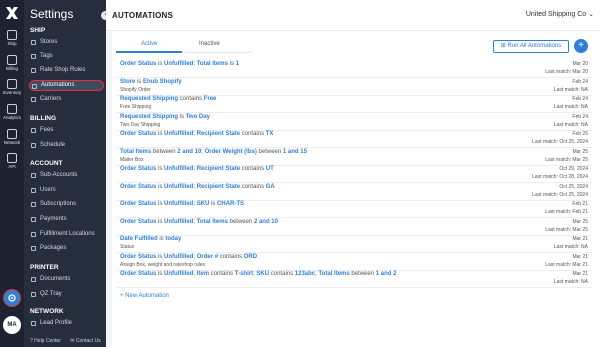 The width and height of the screenshot is (600, 347). Describe the element at coordinates (33, 99) in the screenshot. I see `carrier-icon` at that location.